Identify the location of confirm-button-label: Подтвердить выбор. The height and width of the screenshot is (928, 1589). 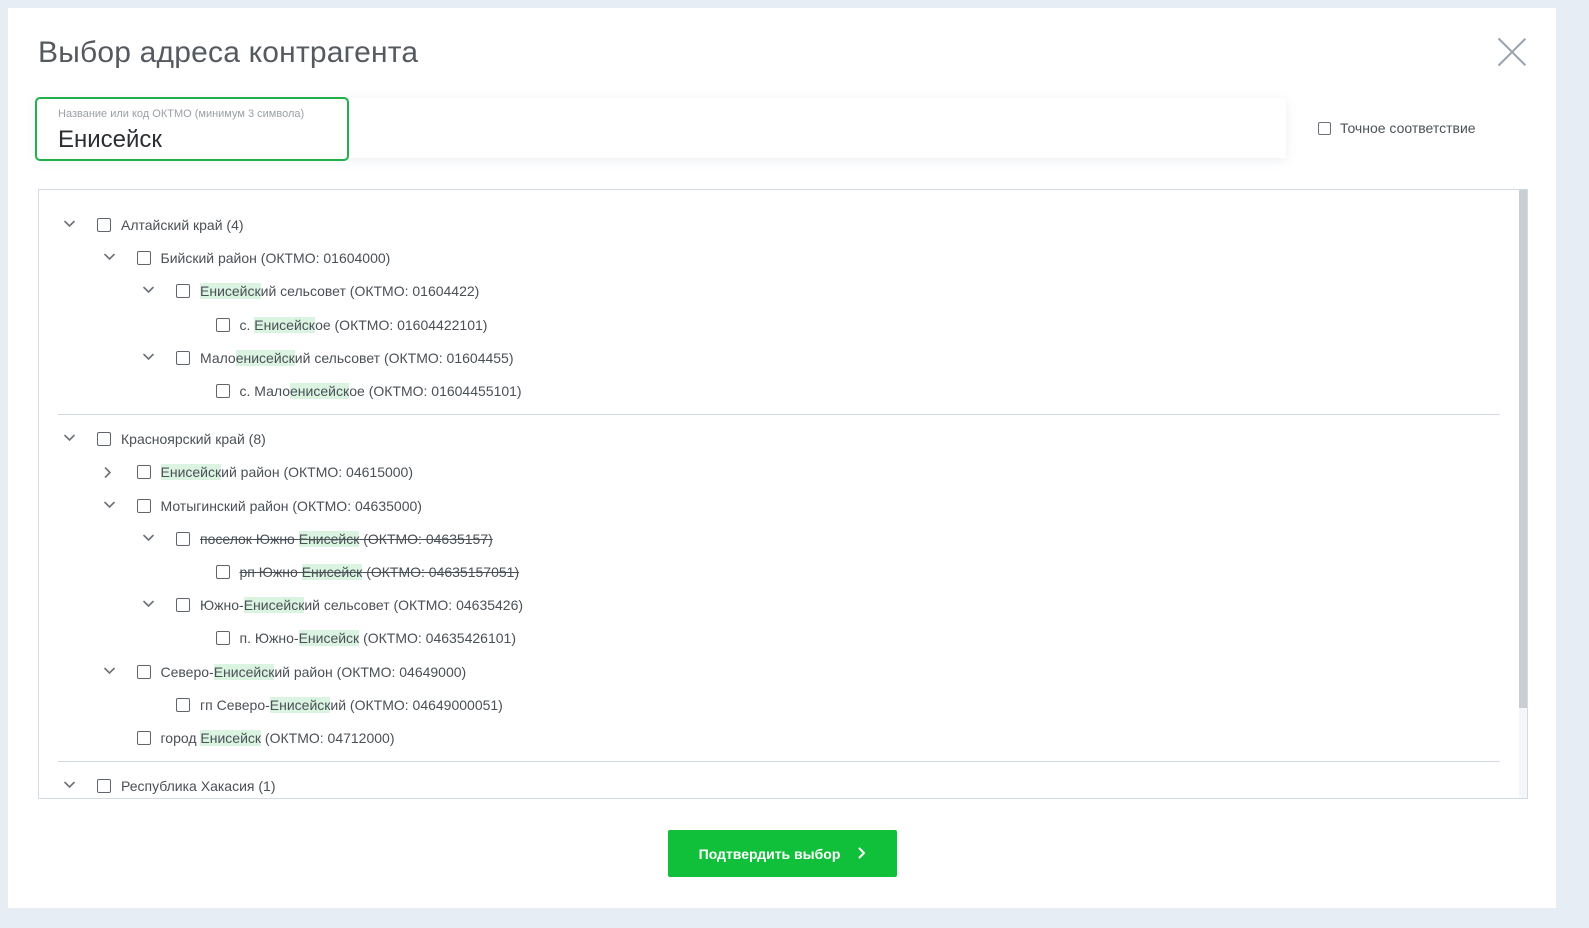
(769, 853).